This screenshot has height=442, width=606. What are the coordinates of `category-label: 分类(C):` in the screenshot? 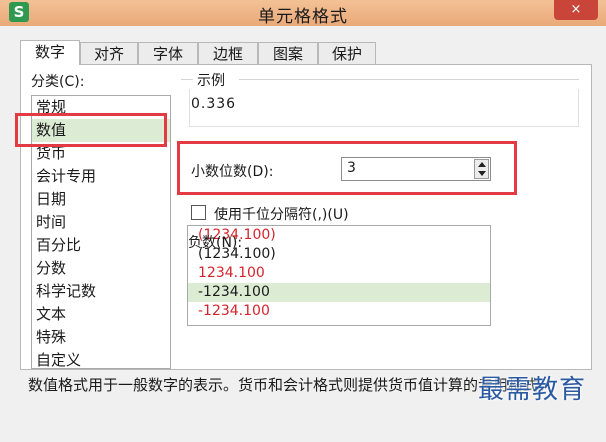 It's located at (58, 82).